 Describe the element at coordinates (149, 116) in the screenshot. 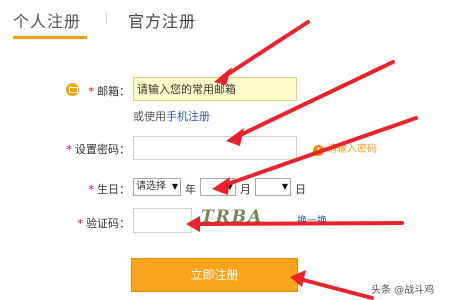

I see `alt-register-prefix: 或使用` at that location.